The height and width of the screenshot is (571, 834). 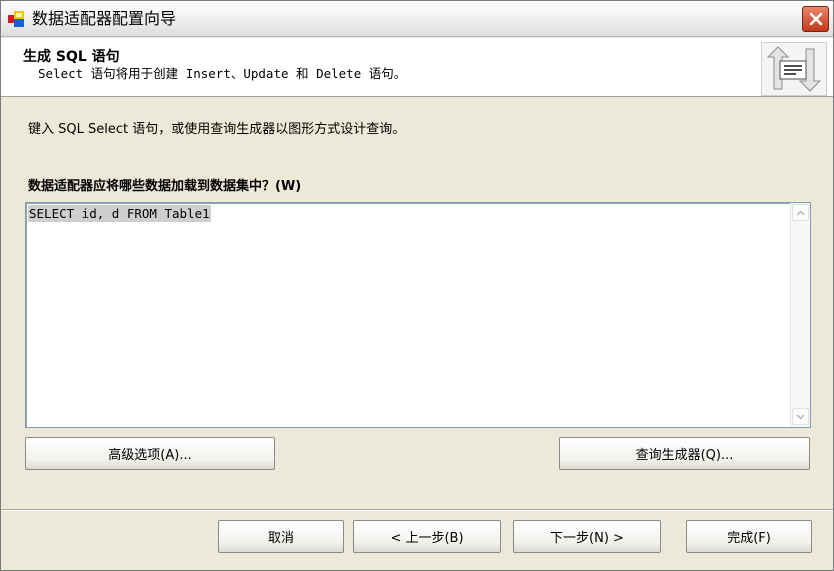 What do you see at coordinates (427, 536) in the screenshot?
I see `back-button: < 上一步(B)` at bounding box center [427, 536].